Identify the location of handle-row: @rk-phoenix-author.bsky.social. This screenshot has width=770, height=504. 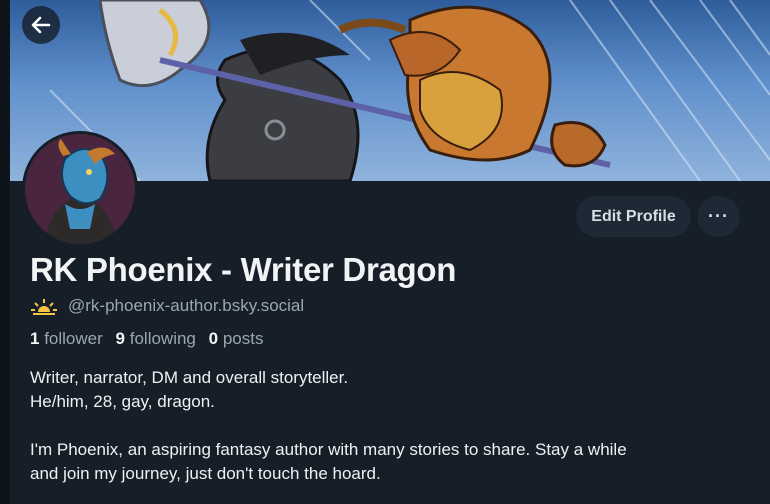
(167, 306).